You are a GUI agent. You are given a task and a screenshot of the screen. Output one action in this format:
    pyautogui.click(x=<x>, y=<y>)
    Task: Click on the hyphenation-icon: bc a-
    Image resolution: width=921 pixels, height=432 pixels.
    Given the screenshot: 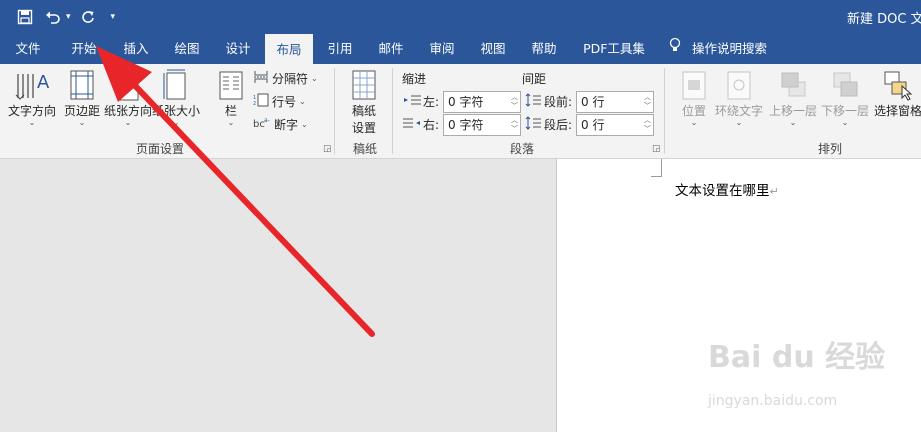 What is the action you would take?
    pyautogui.click(x=262, y=124)
    